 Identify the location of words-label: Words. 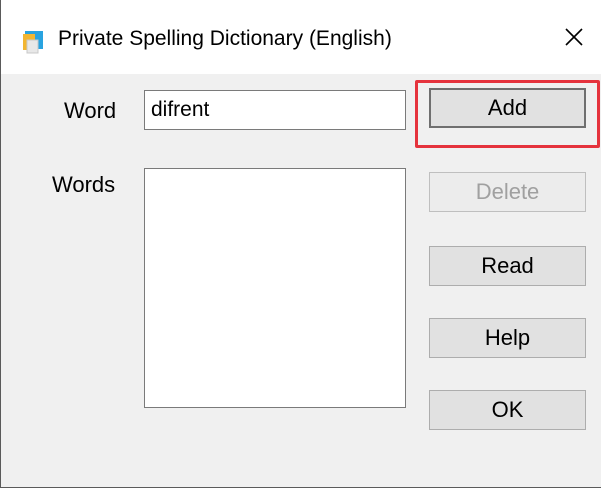
(84, 184).